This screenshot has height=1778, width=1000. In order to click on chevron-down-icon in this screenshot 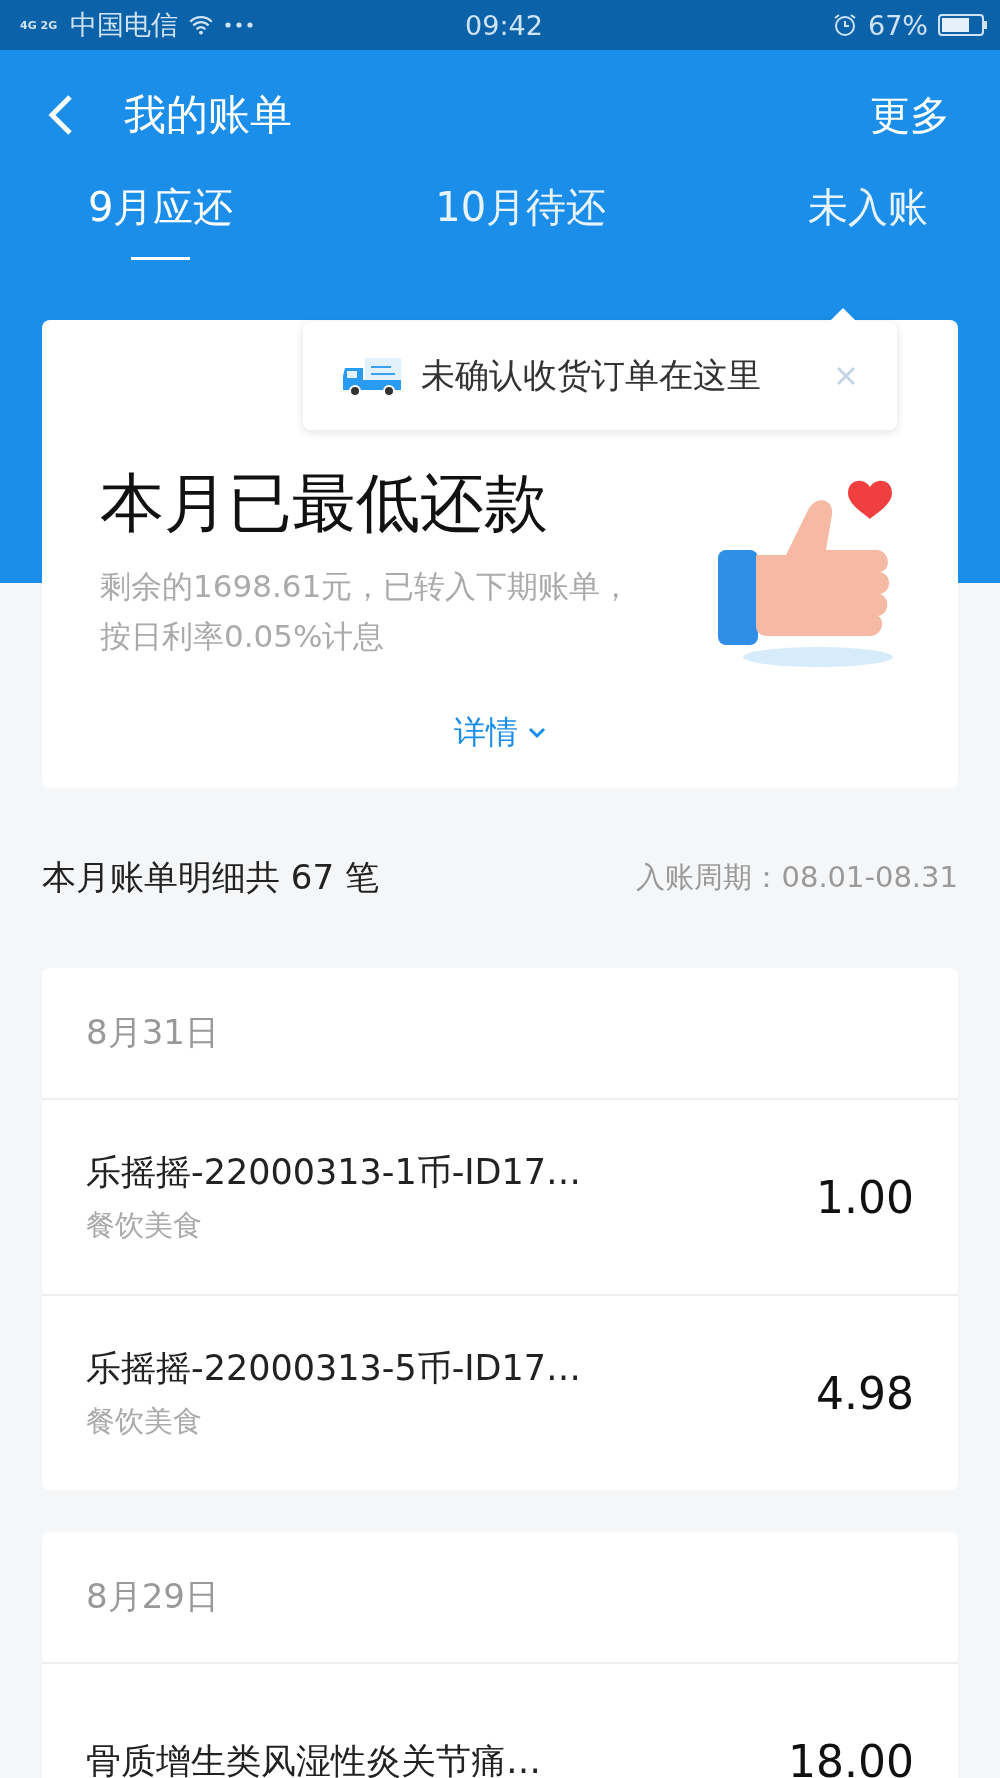, I will do `click(537, 733)`.